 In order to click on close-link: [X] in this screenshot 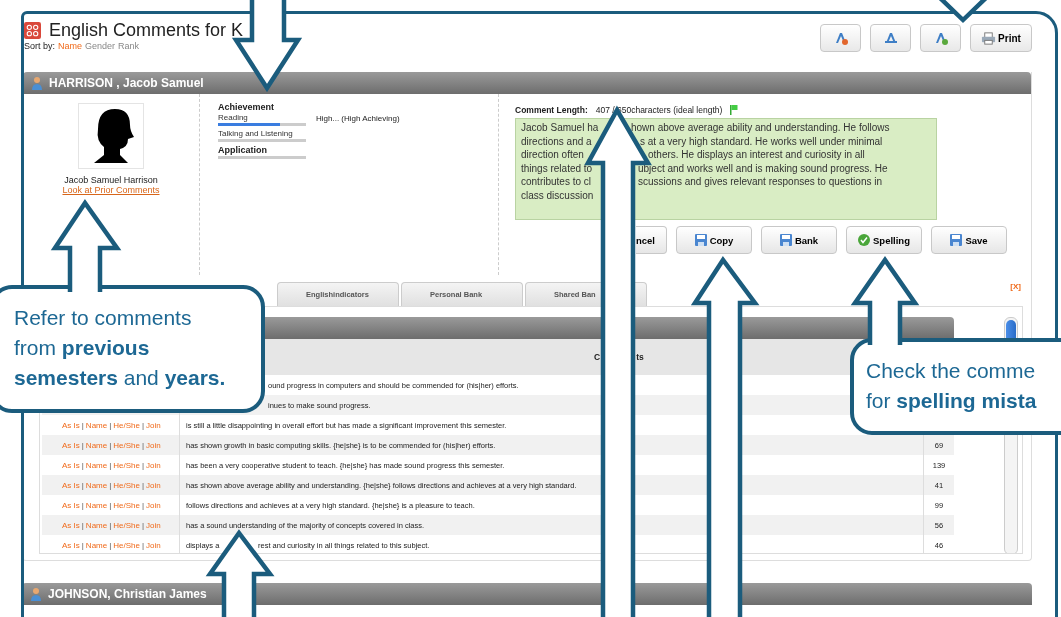, I will do `click(1015, 286)`.